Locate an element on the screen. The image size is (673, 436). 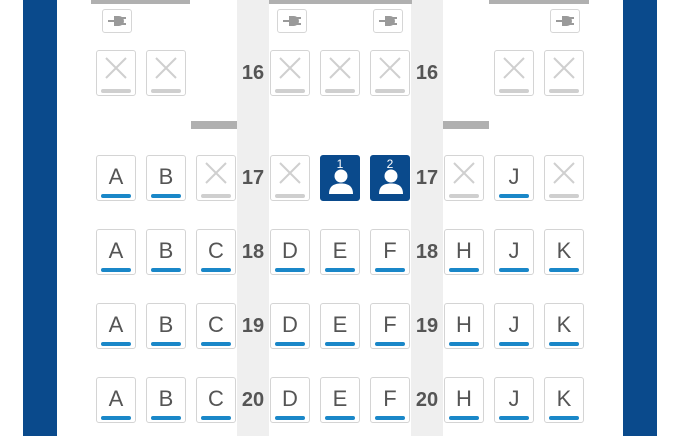
seat-17J: J is located at coordinates (514, 178).